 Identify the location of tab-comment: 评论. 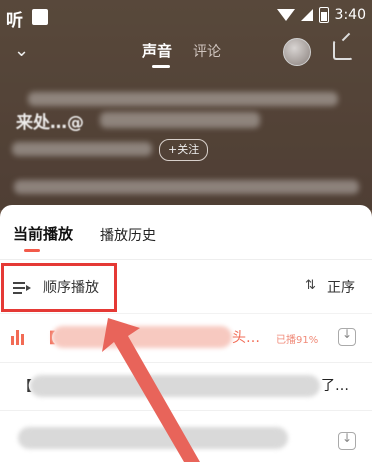
(207, 51).